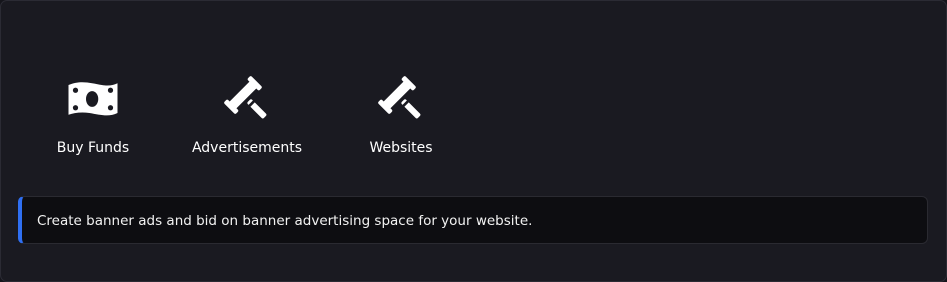 The height and width of the screenshot is (282, 947). What do you see at coordinates (93, 99) in the screenshot?
I see `banknote-icon` at bounding box center [93, 99].